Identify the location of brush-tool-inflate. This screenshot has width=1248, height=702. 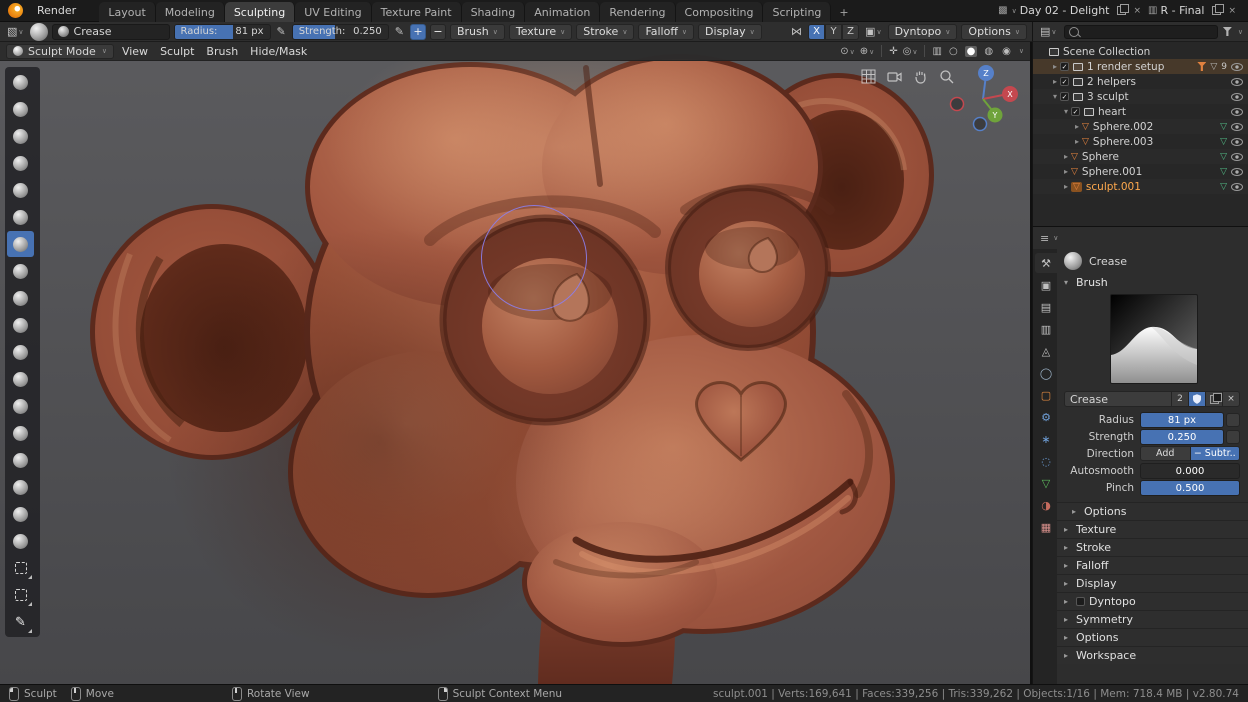
(20, 190).